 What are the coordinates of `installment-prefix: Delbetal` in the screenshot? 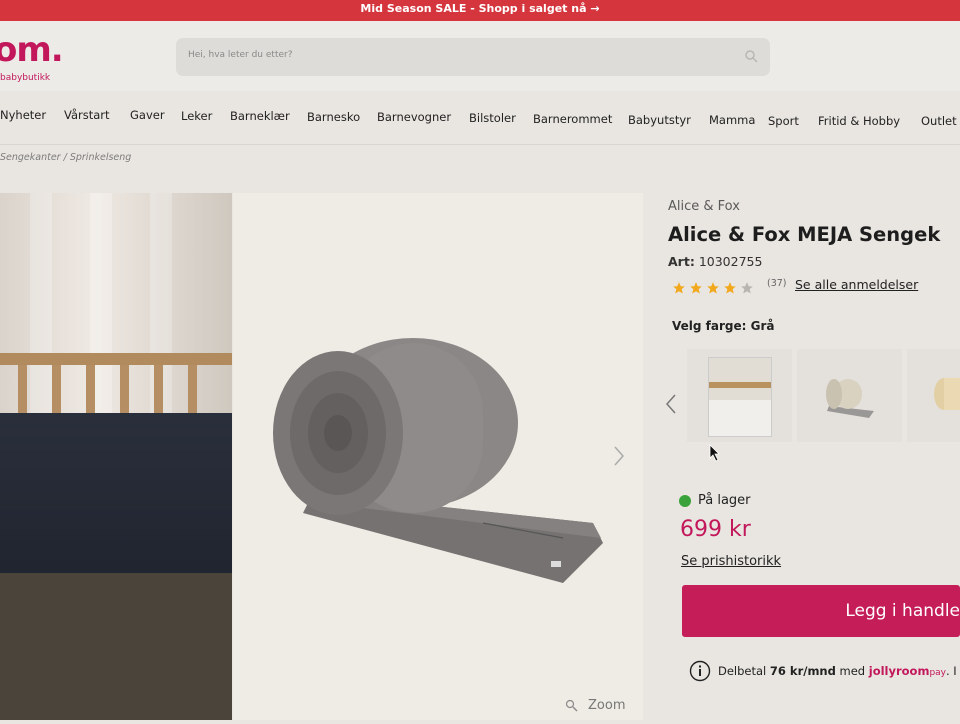 It's located at (742, 671).